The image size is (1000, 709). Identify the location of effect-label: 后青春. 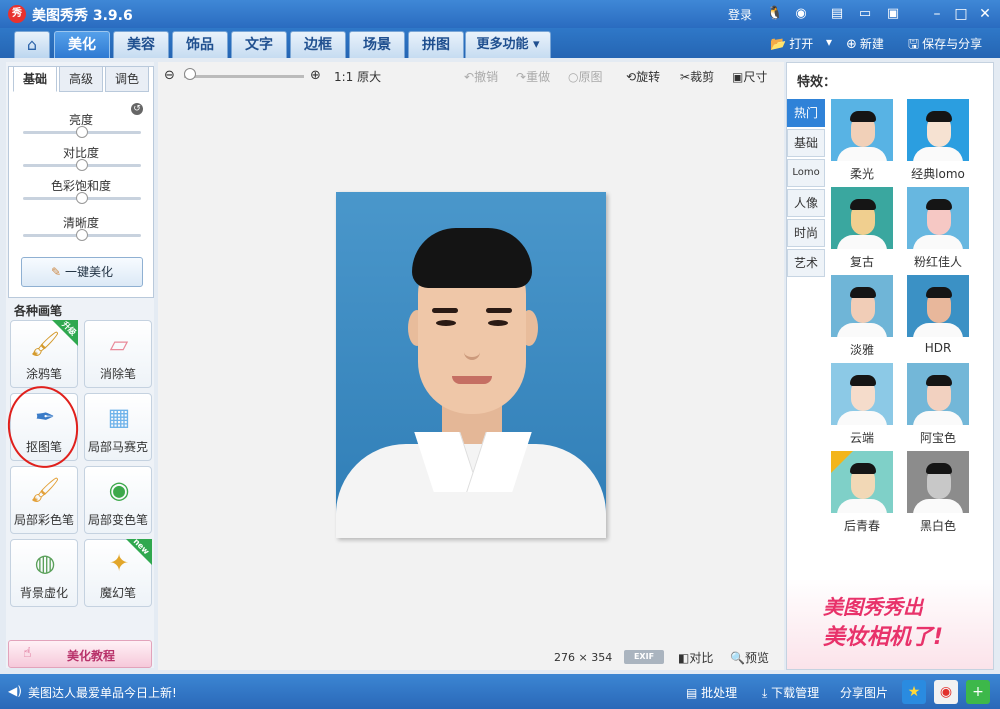
(861, 526).